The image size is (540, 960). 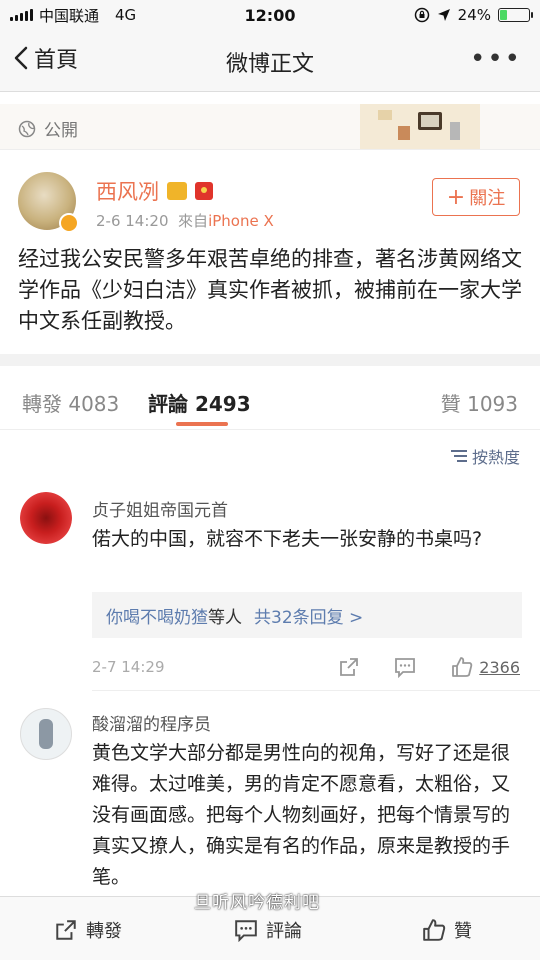 I want to click on like-button: 2366, so click(x=485, y=667).